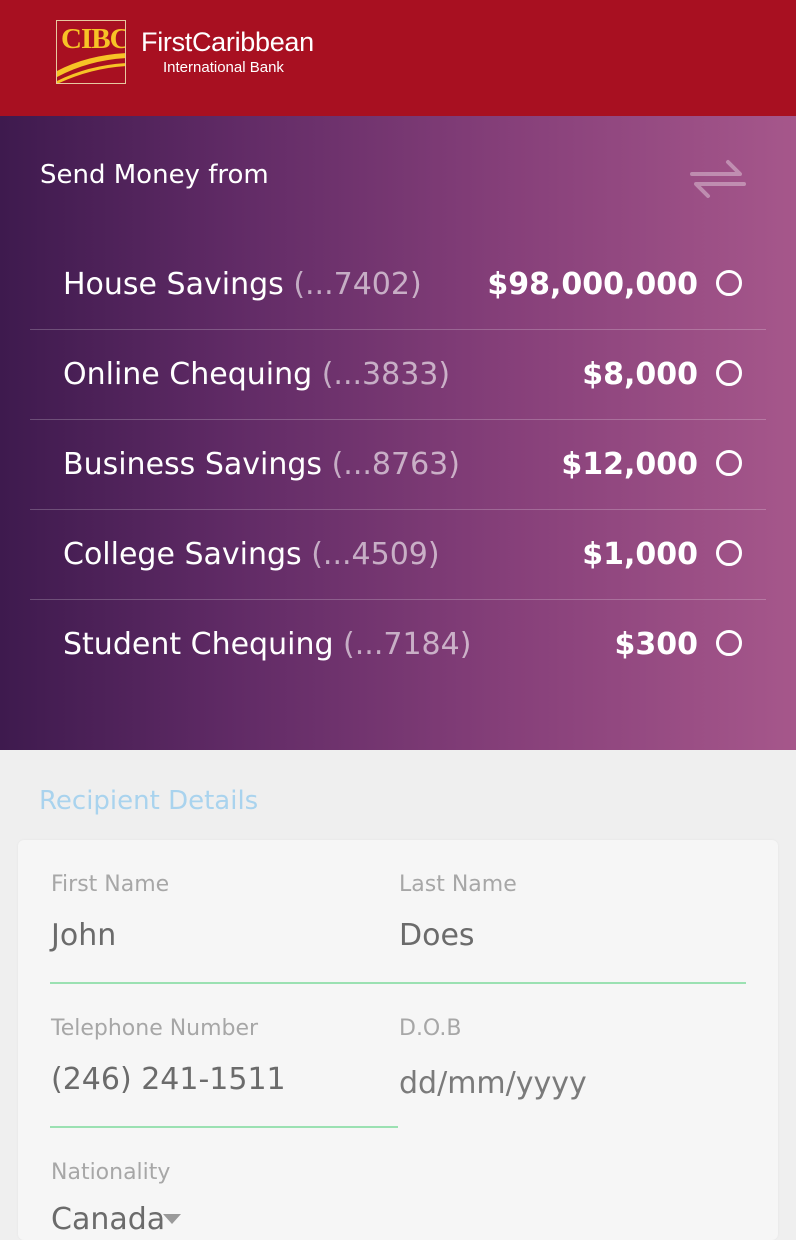 Image resolution: width=796 pixels, height=1240 pixels. I want to click on telephone-label: Telephone Number, so click(155, 1028).